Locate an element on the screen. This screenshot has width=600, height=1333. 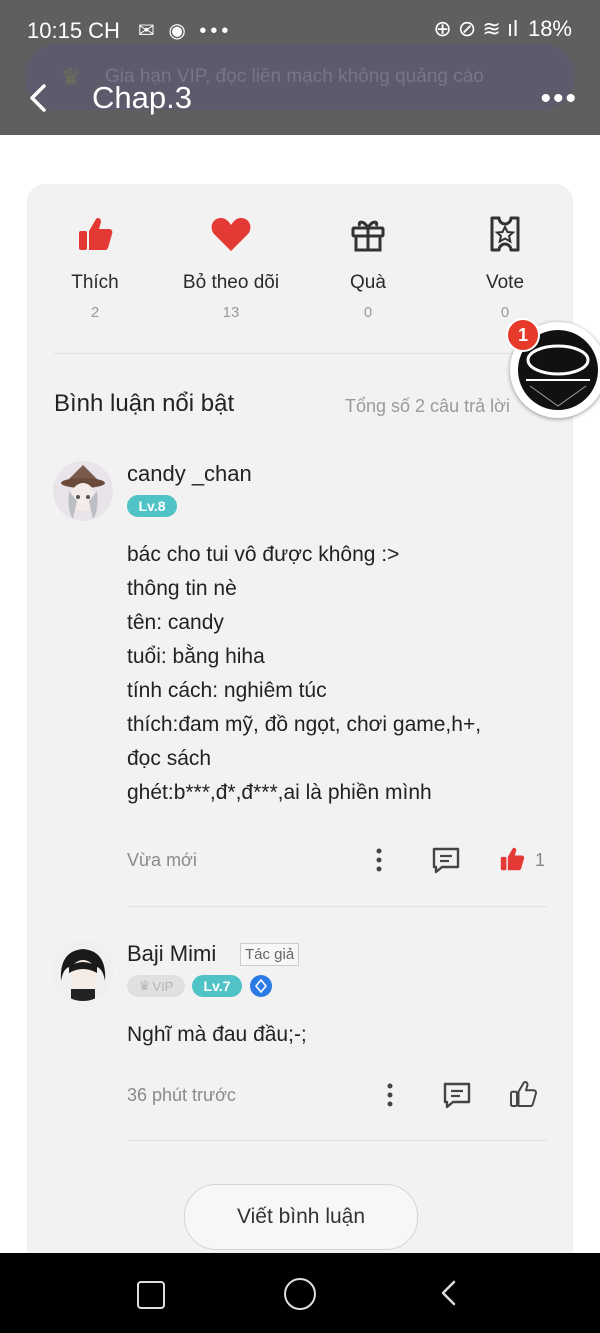
vip-badge: ♛ VIP is located at coordinates (156, 986).